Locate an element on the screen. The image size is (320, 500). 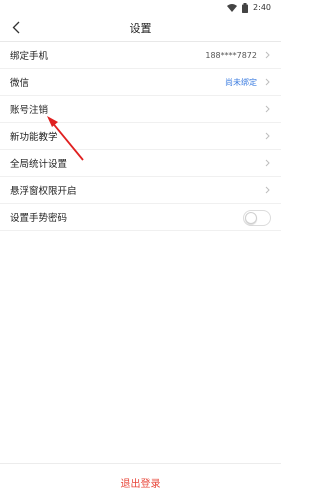
settings-item-label: 悬浮窗权限开启 is located at coordinates (43, 191).